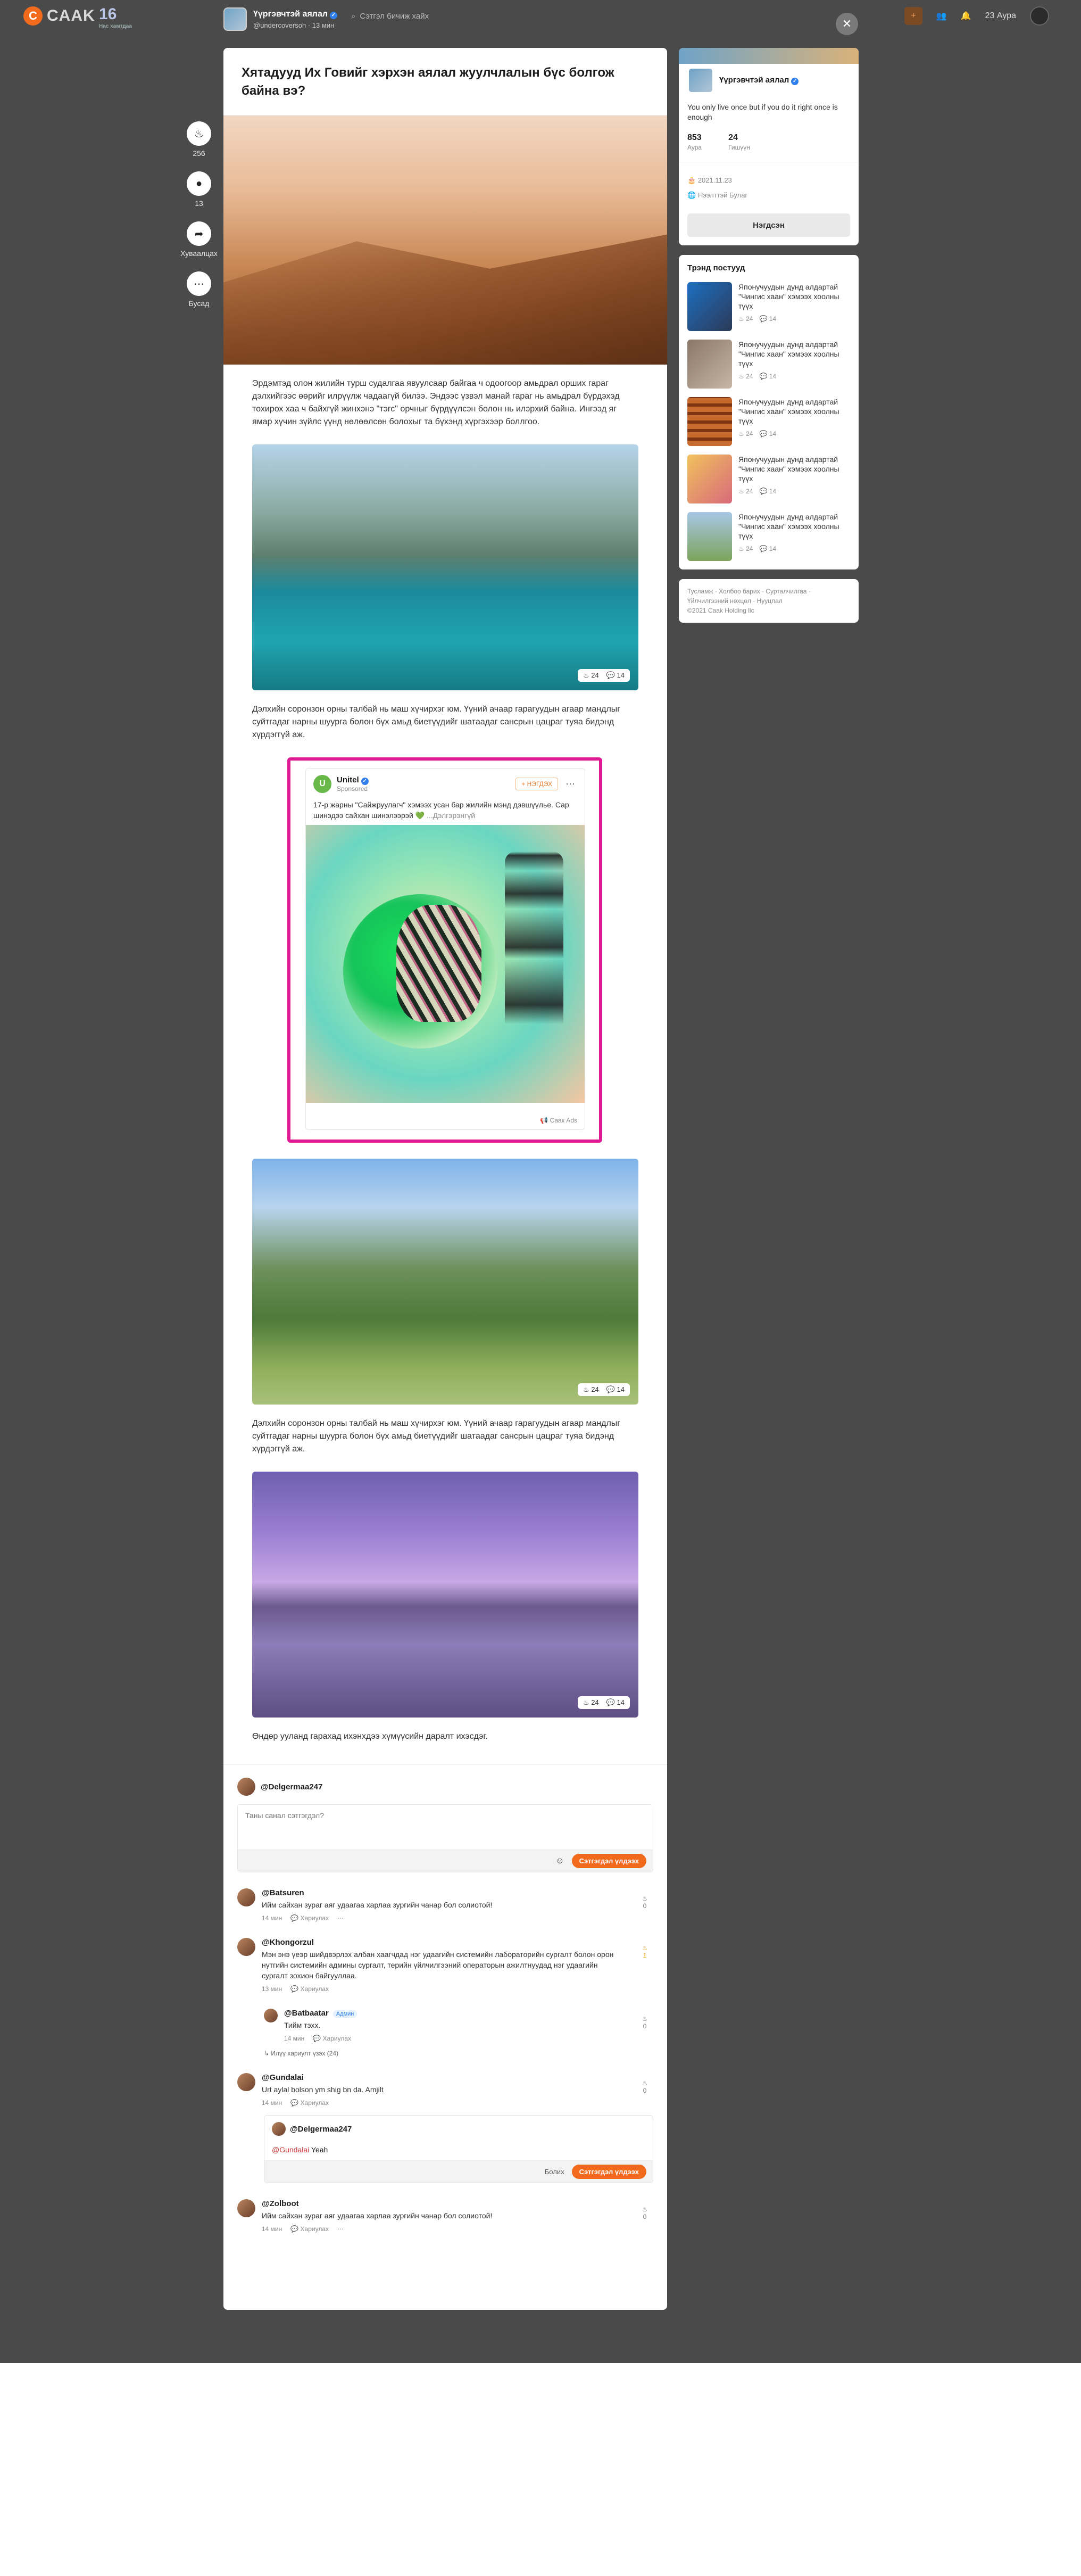 This screenshot has height=2576, width=1081. I want to click on comment-like: ♨ 1, so click(645, 1951).